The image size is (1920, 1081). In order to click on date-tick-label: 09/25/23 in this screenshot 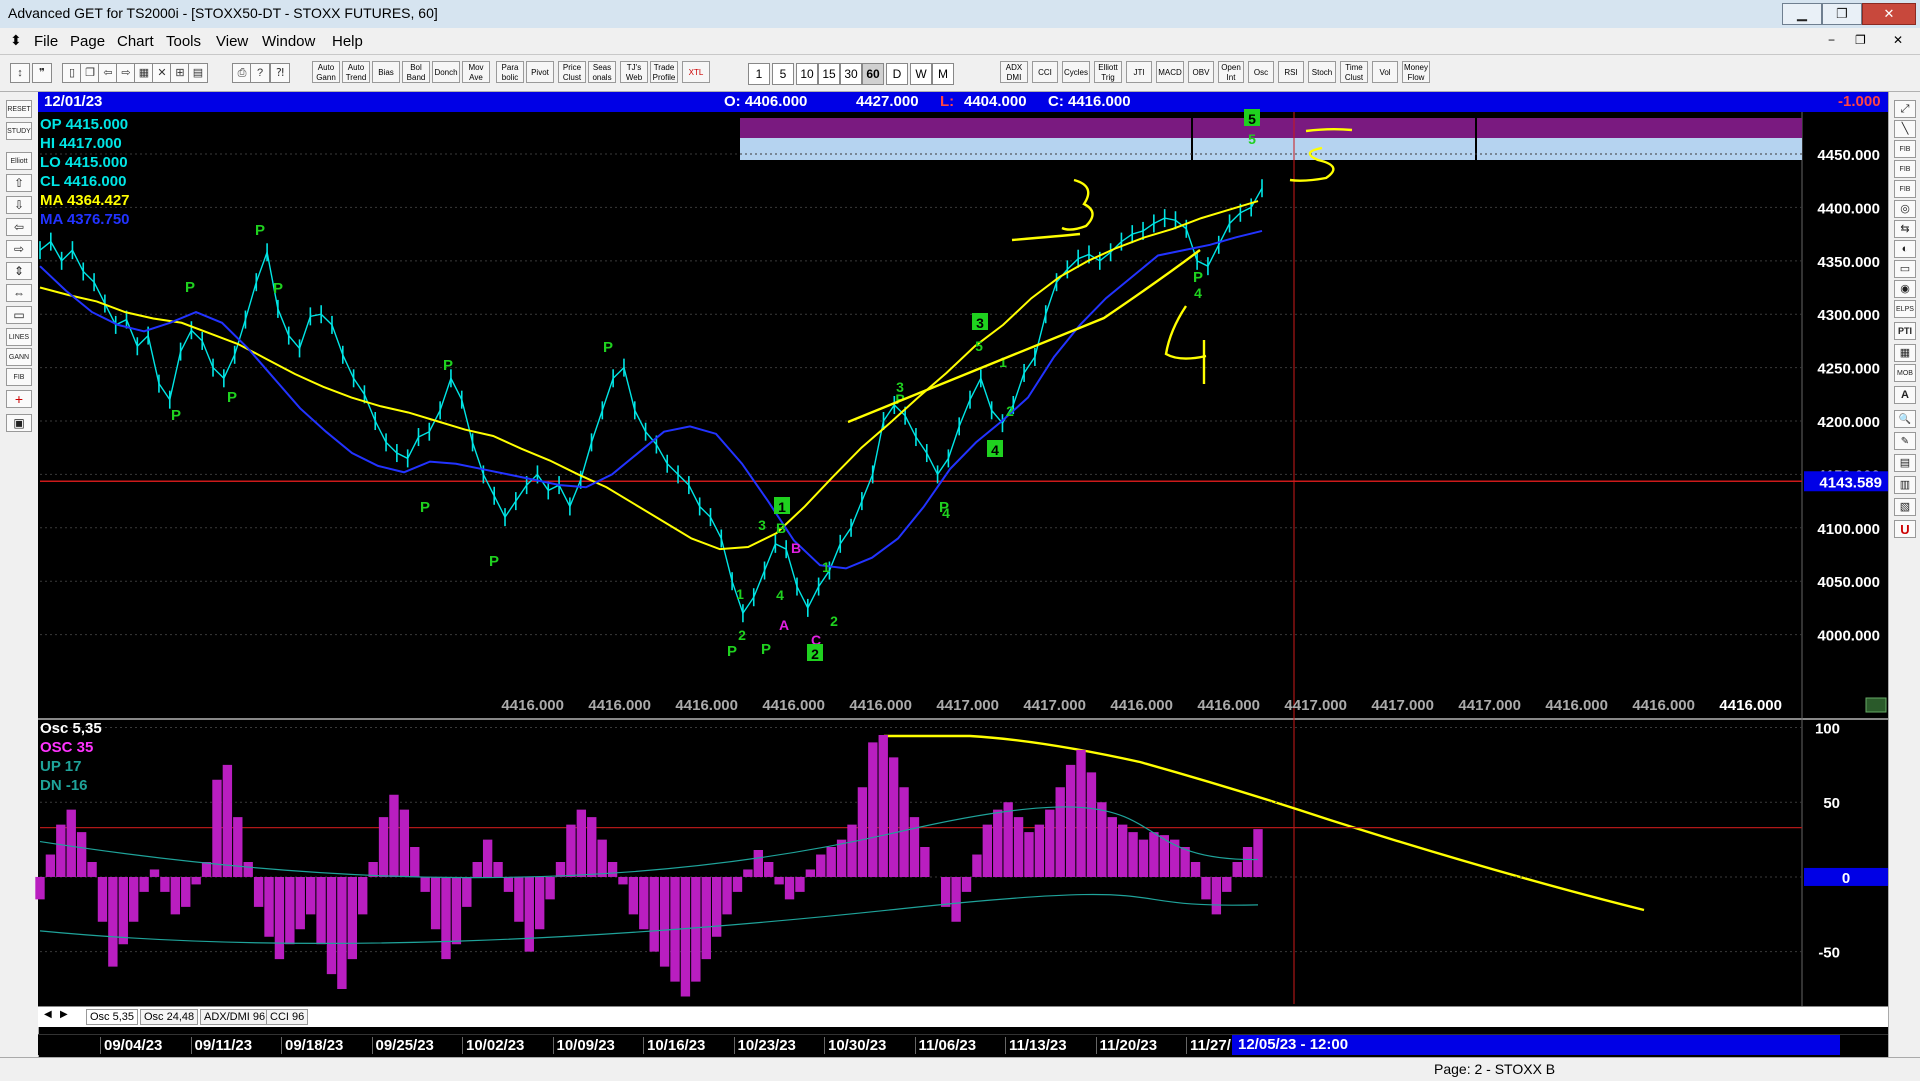, I will do `click(402, 1045)`.